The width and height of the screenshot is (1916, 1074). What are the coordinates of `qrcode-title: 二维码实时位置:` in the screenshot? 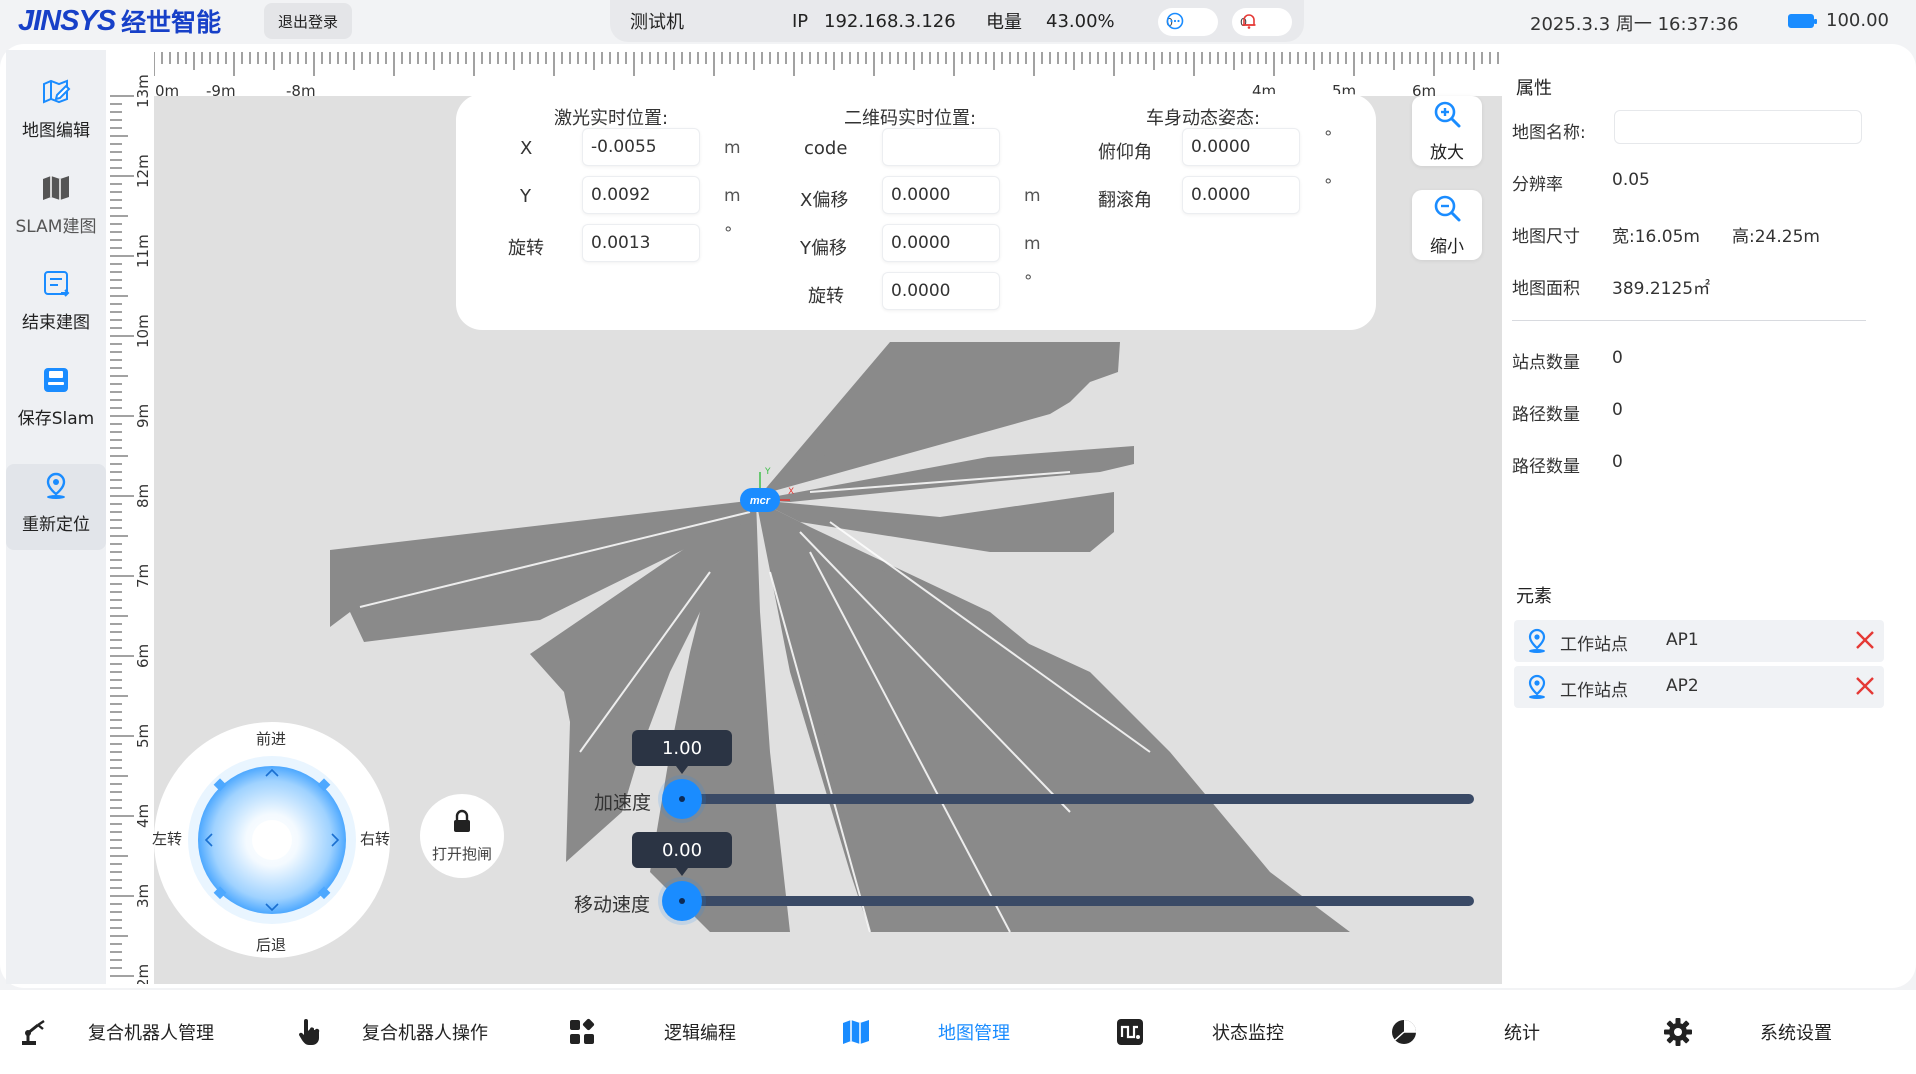 It's located at (910, 118).